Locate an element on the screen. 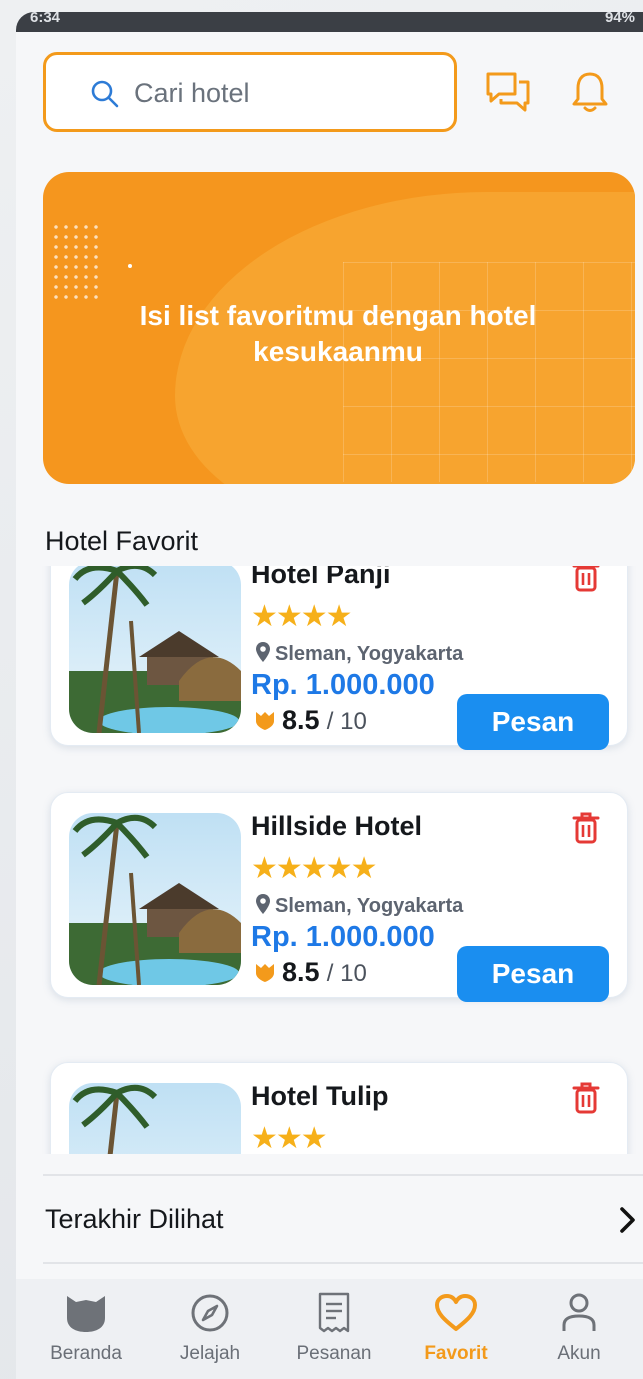 The height and width of the screenshot is (1379, 643). bell-icon is located at coordinates (590, 94).